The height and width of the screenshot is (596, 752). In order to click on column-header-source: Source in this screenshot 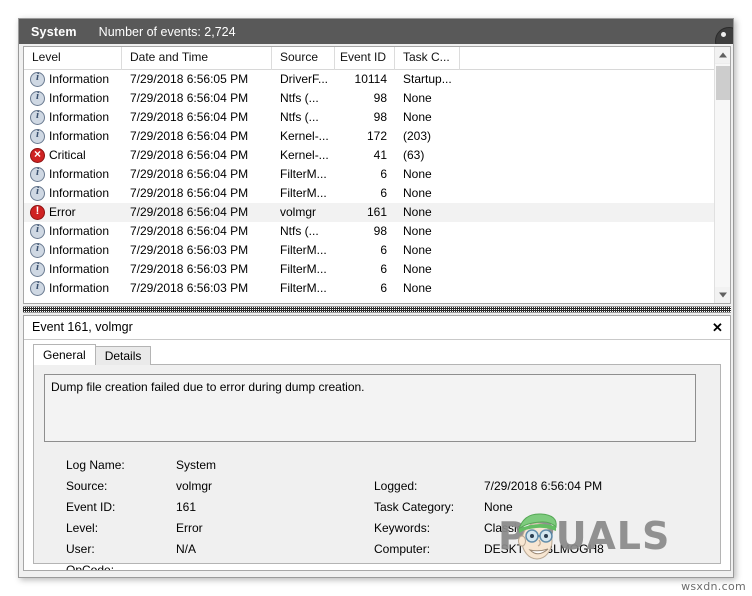, I will do `click(303, 58)`.